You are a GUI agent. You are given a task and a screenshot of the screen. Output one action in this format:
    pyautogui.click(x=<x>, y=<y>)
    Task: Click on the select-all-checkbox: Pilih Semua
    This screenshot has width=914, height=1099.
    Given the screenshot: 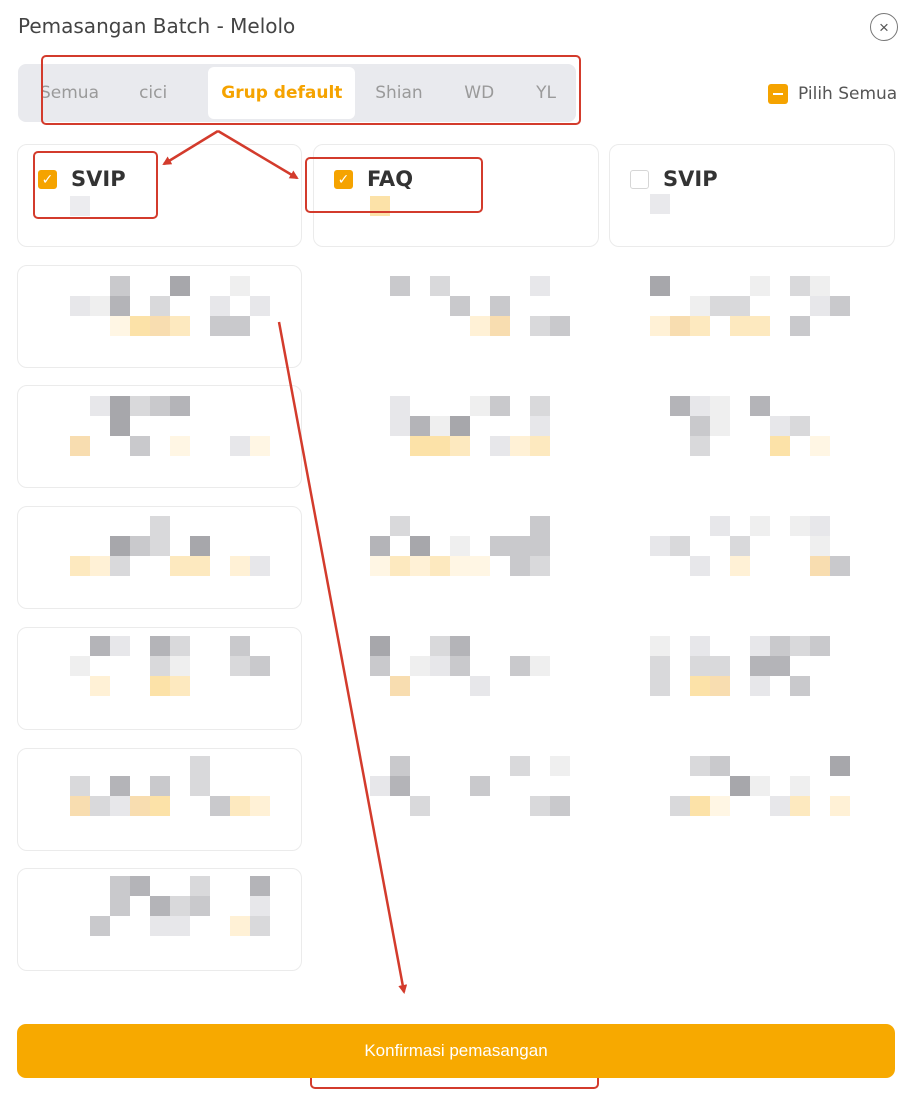 What is the action you would take?
    pyautogui.click(x=832, y=94)
    